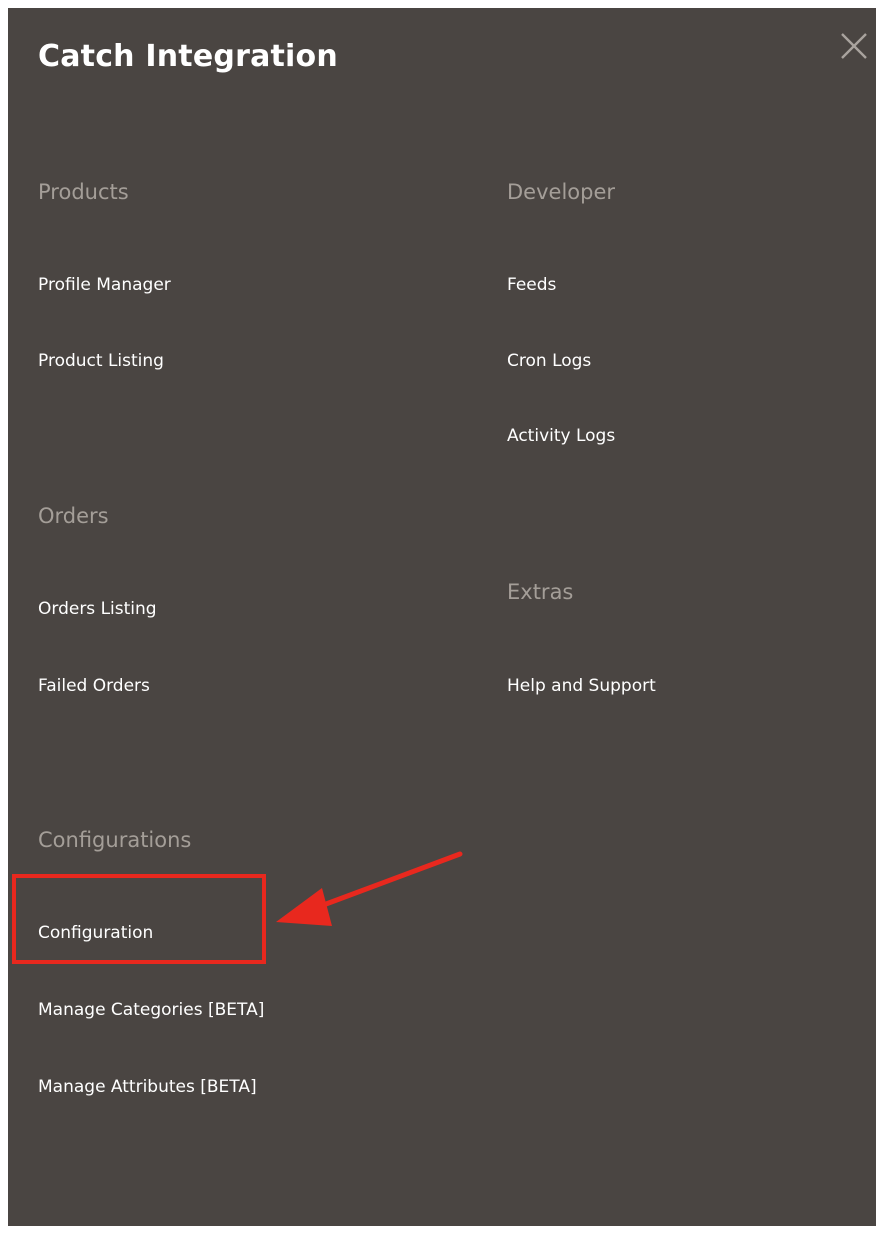 The width and height of the screenshot is (876, 1234). What do you see at coordinates (561, 436) in the screenshot?
I see `menu-item-activity-logs: Activity Logs` at bounding box center [561, 436].